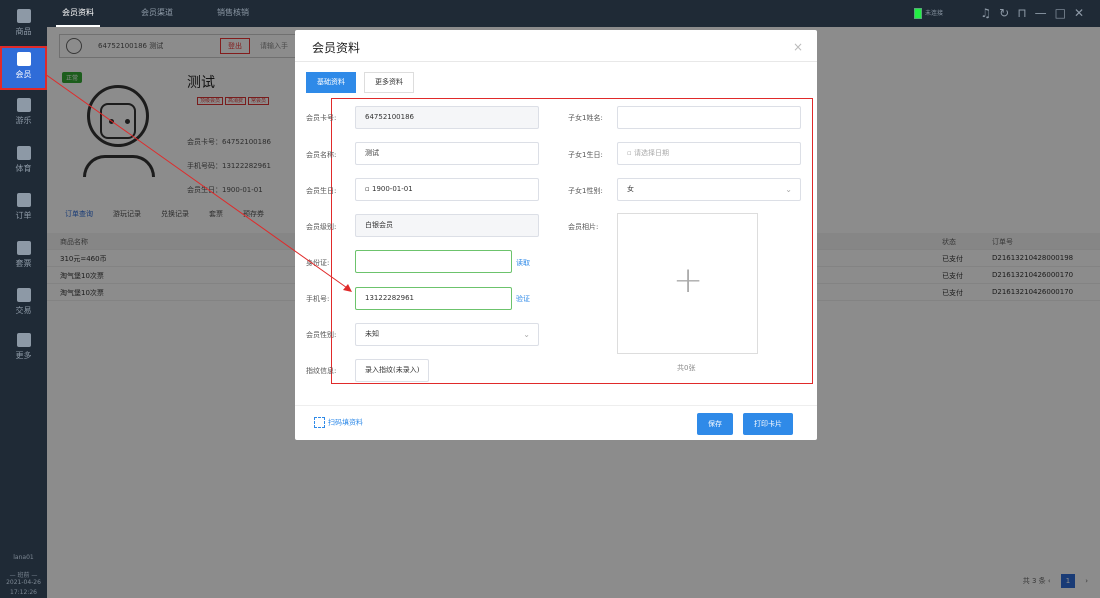 This screenshot has height=598, width=1100. I want to click on plus-icon: +, so click(688, 280).